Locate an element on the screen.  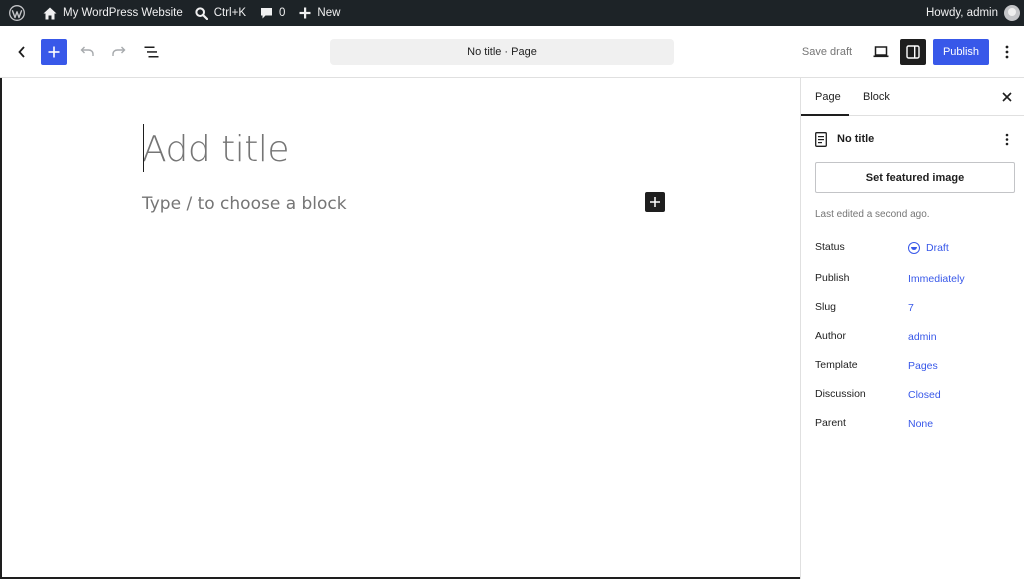
my-account-menu: Howdy, admin is located at coordinates (972, 13).